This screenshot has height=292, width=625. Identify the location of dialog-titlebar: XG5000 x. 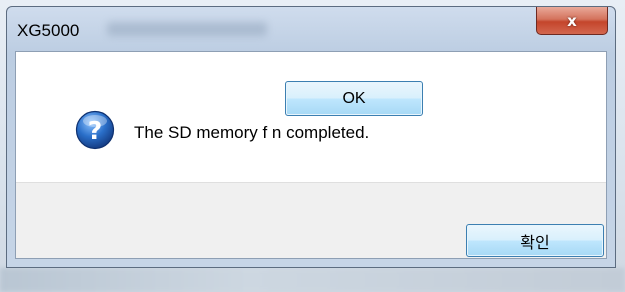
(311, 29).